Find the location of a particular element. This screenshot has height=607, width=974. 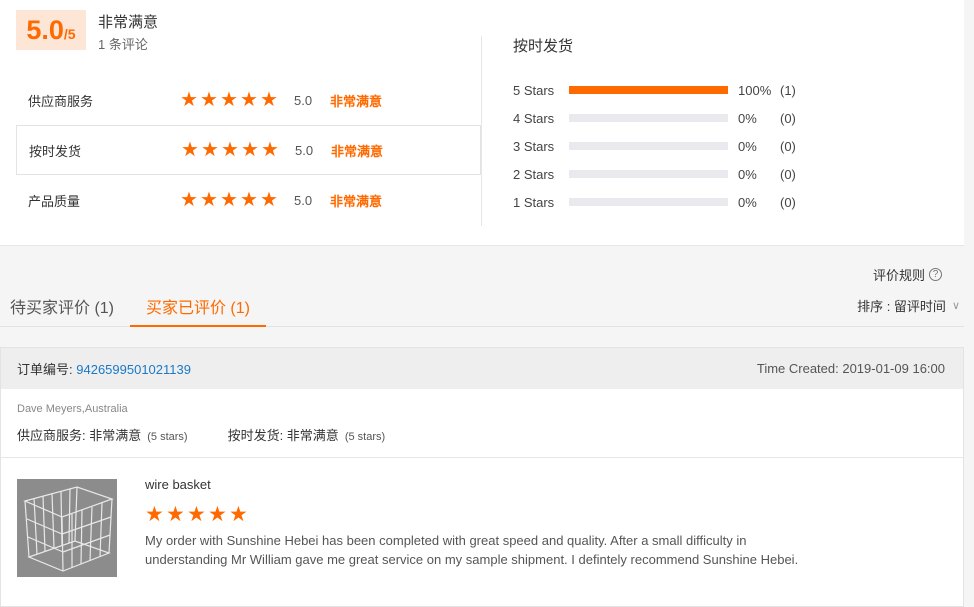

dimension-row-supplier-service: 供应商服务 ★ ★ ★ ★ ★ 5.0 非常满意 is located at coordinates (248, 100).